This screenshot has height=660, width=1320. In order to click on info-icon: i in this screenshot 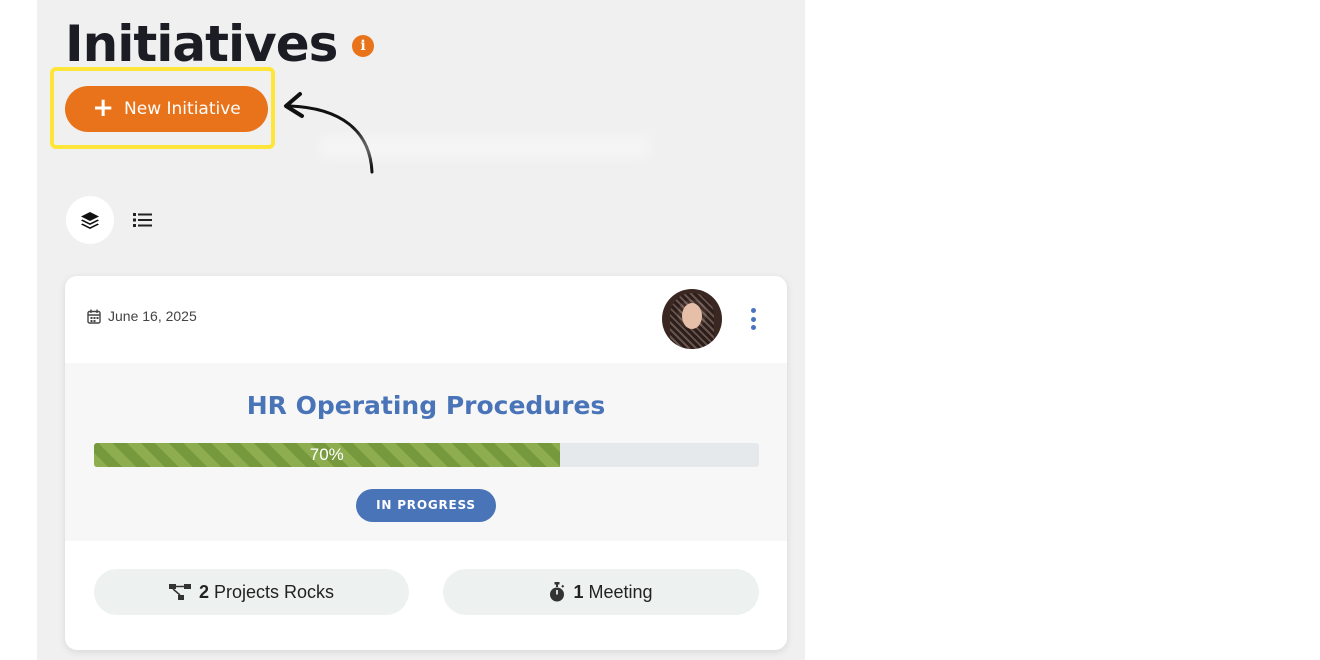, I will do `click(363, 46)`.